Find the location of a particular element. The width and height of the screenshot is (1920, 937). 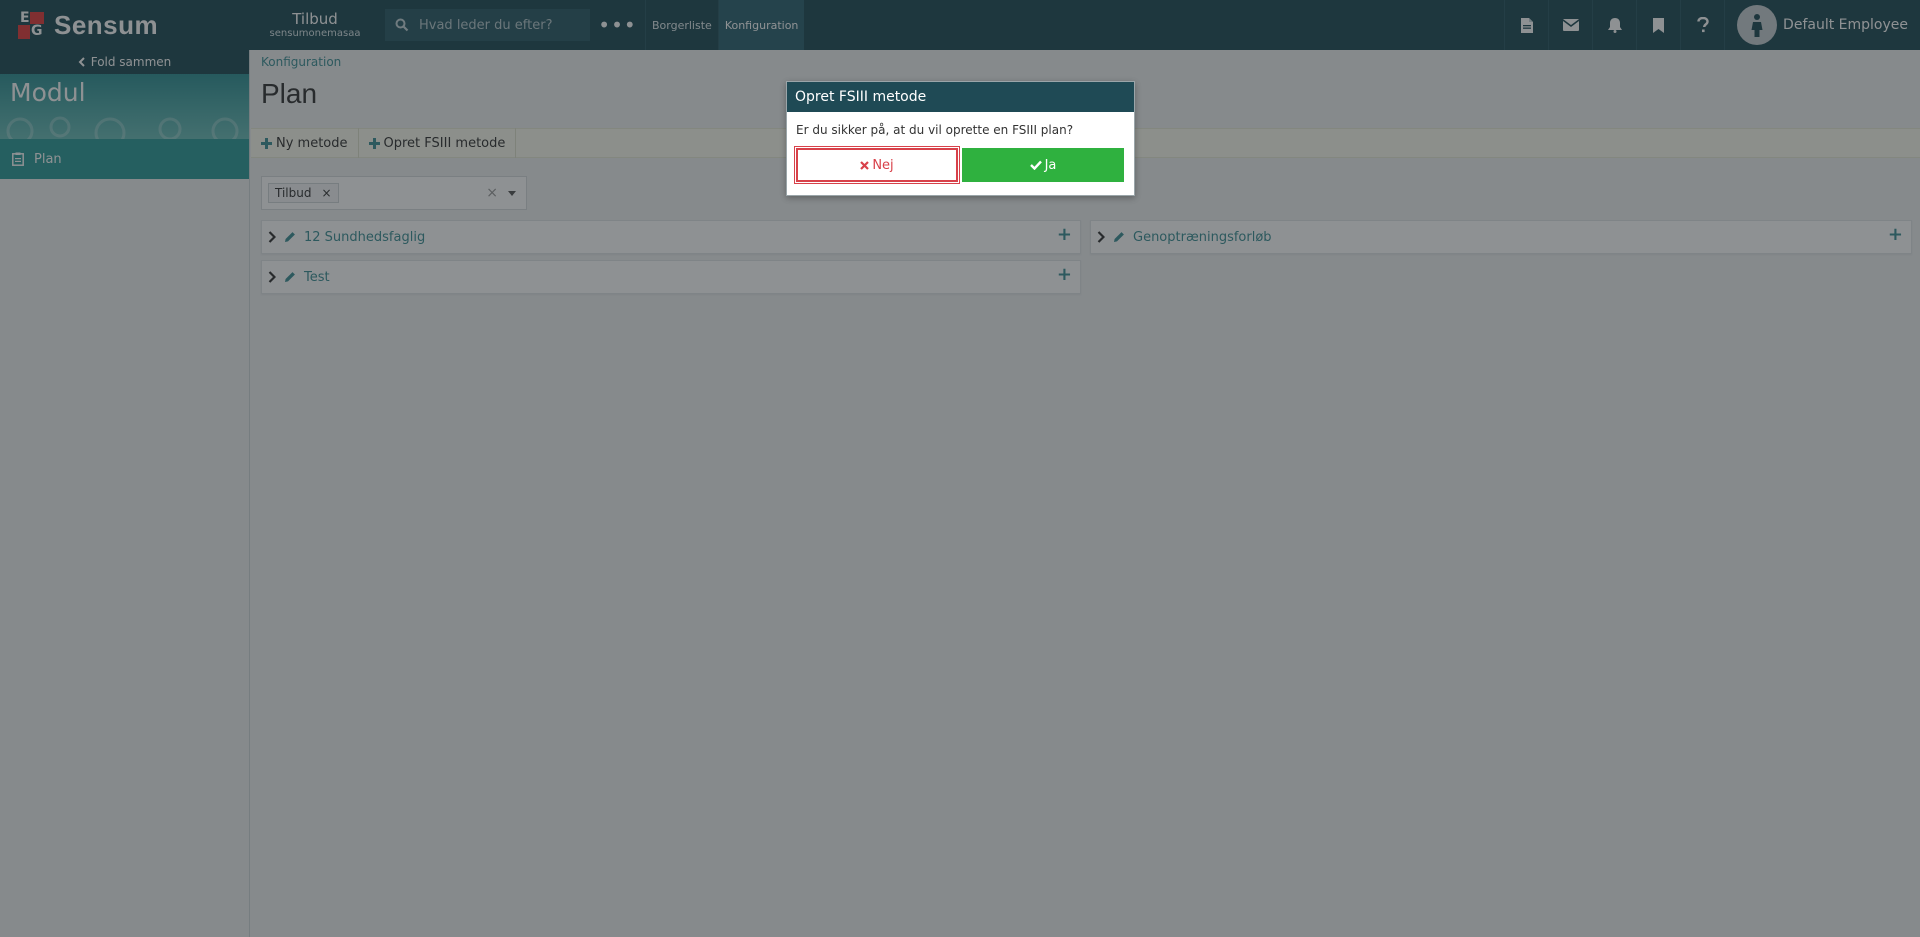

close-icon is located at coordinates (865, 165).